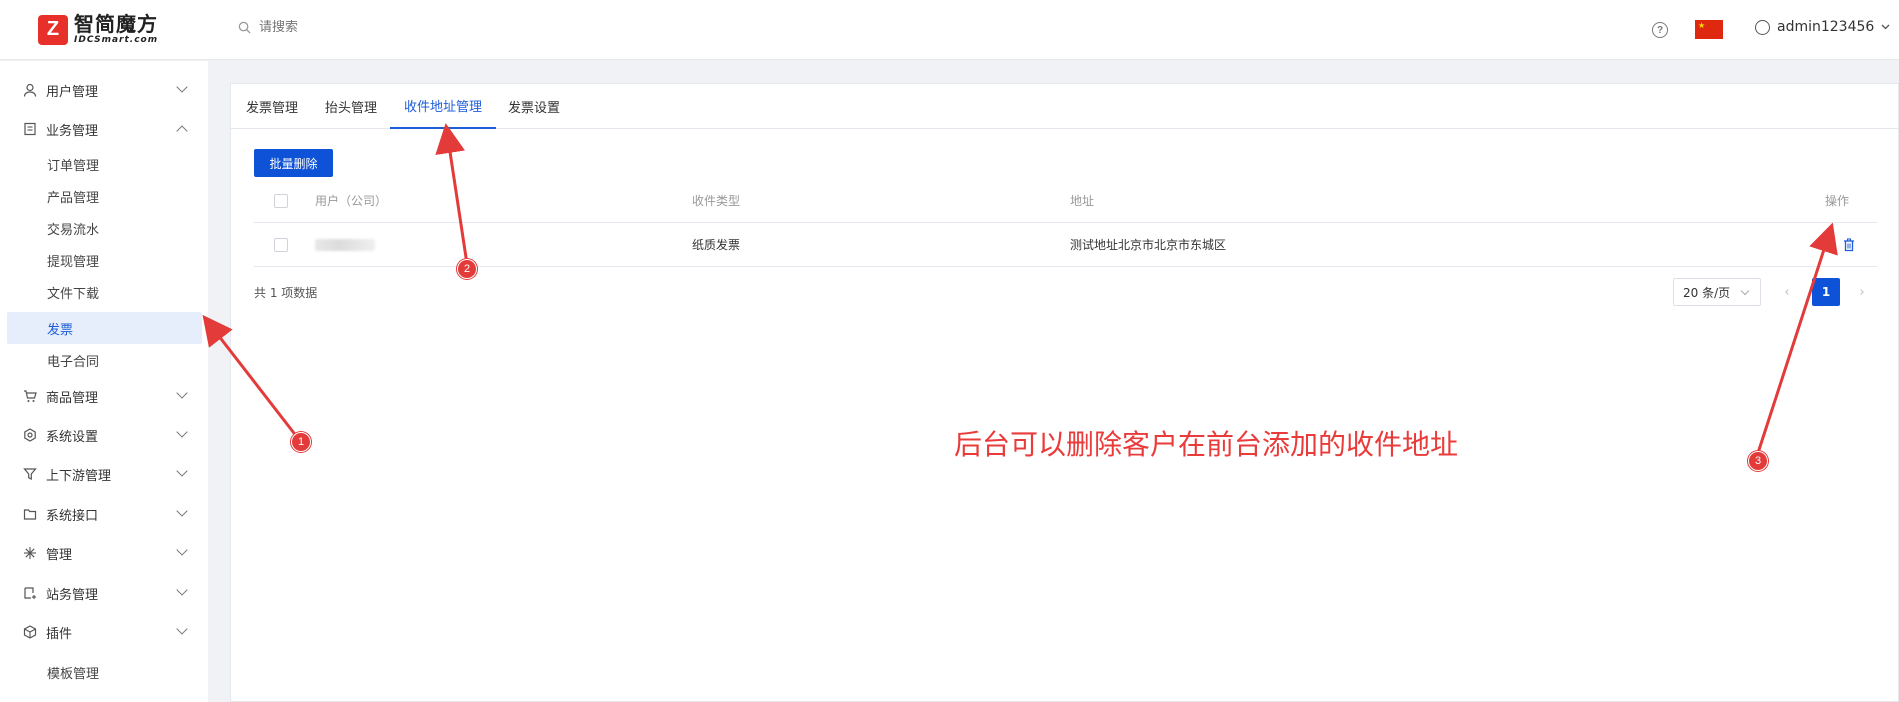 The image size is (1899, 702). Describe the element at coordinates (716, 245) in the screenshot. I see `cell-type: 纸质发票` at that location.